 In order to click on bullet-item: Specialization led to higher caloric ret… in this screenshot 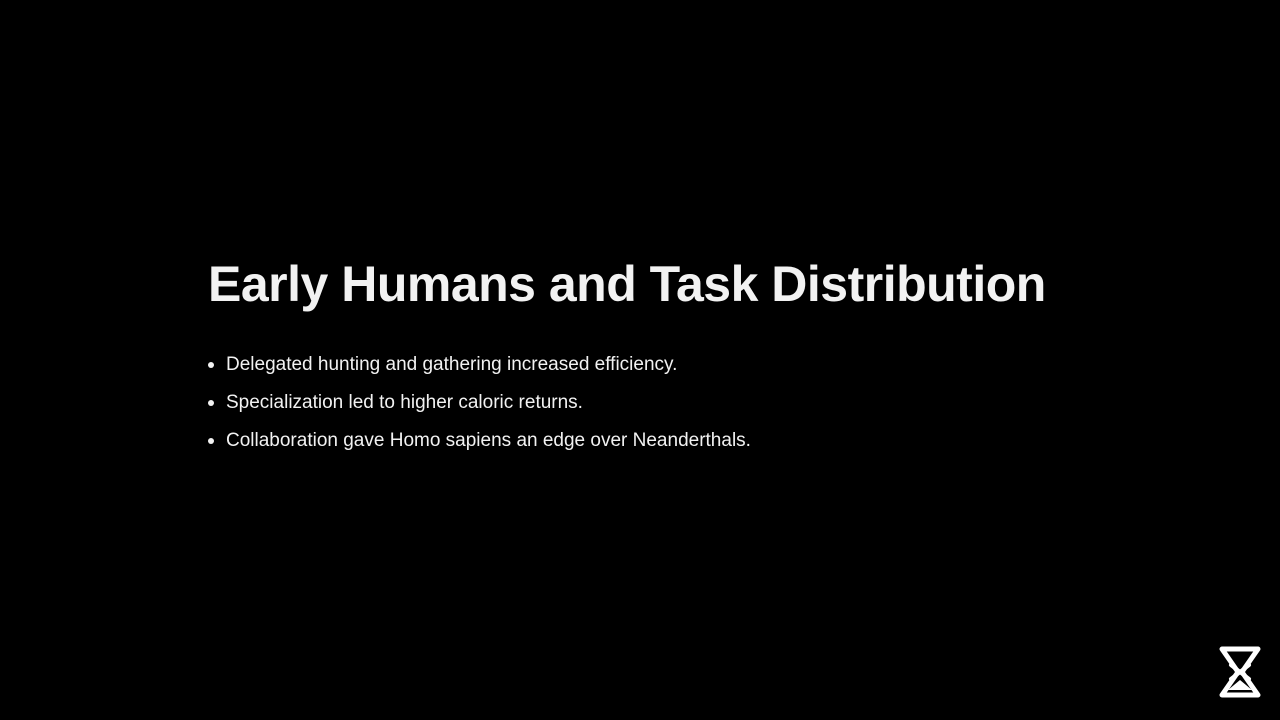, I will do `click(658, 403)`.